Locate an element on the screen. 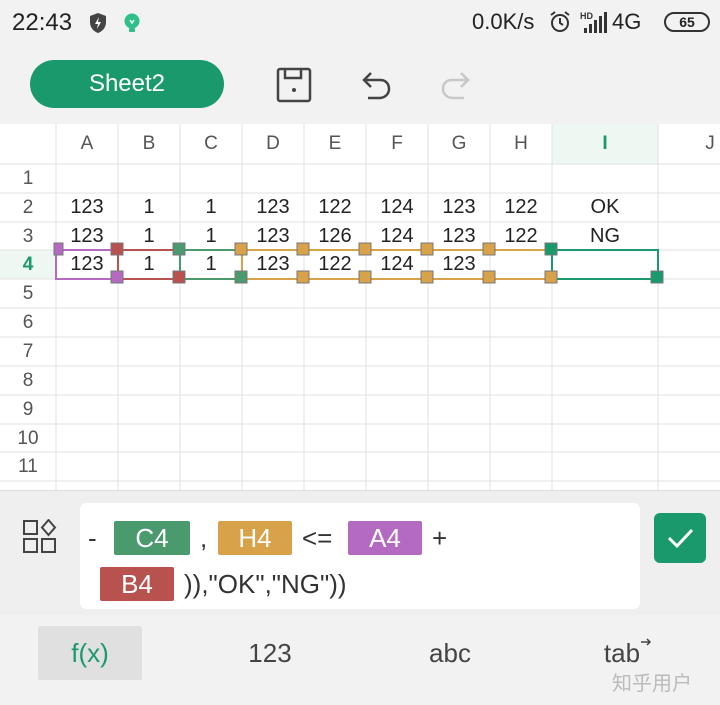 This screenshot has height=705, width=720. cell-e3: 126 is located at coordinates (335, 236).